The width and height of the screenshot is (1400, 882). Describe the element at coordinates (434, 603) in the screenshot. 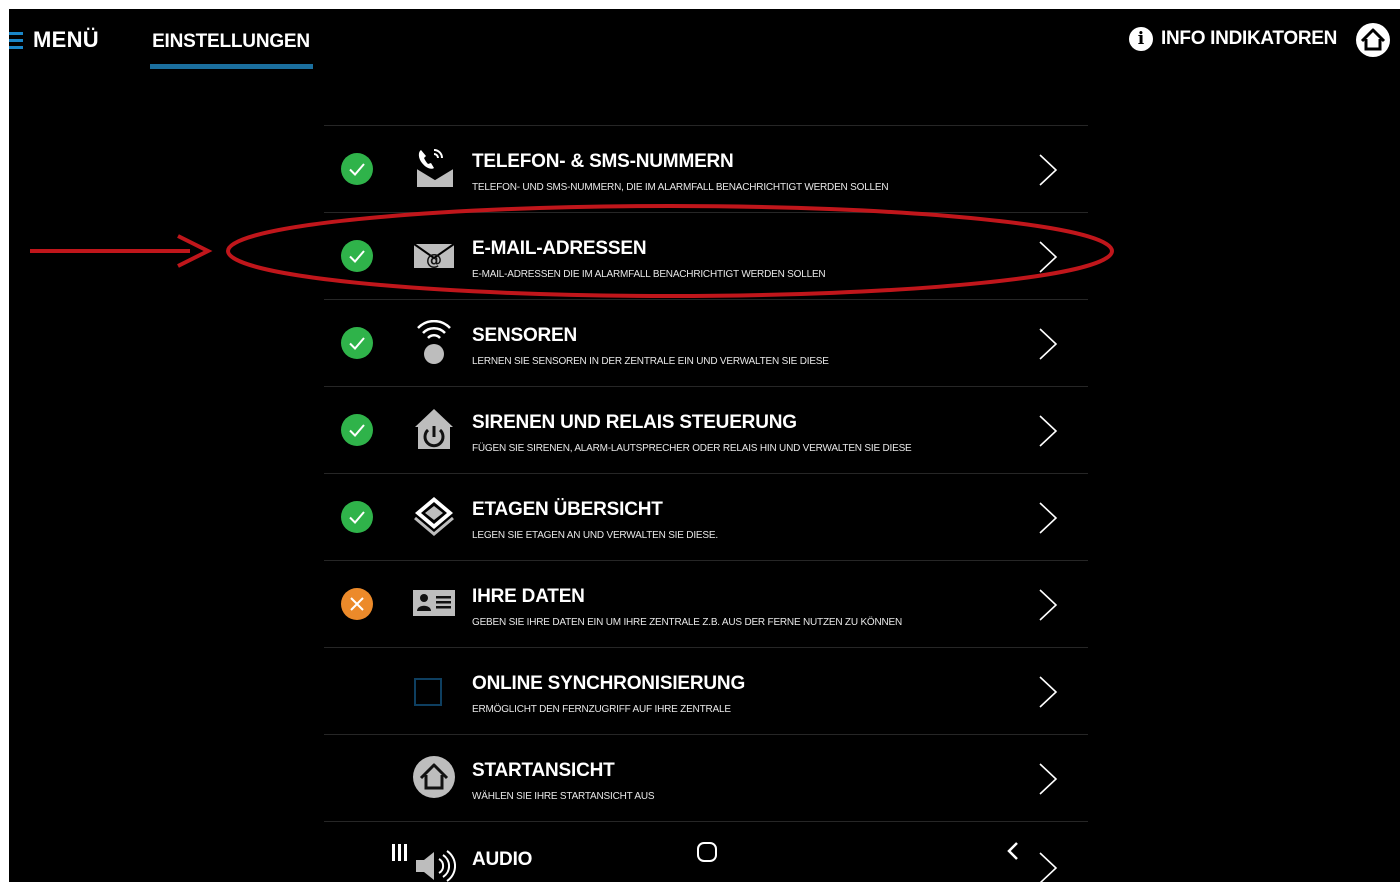

I see `id-card-icon` at that location.